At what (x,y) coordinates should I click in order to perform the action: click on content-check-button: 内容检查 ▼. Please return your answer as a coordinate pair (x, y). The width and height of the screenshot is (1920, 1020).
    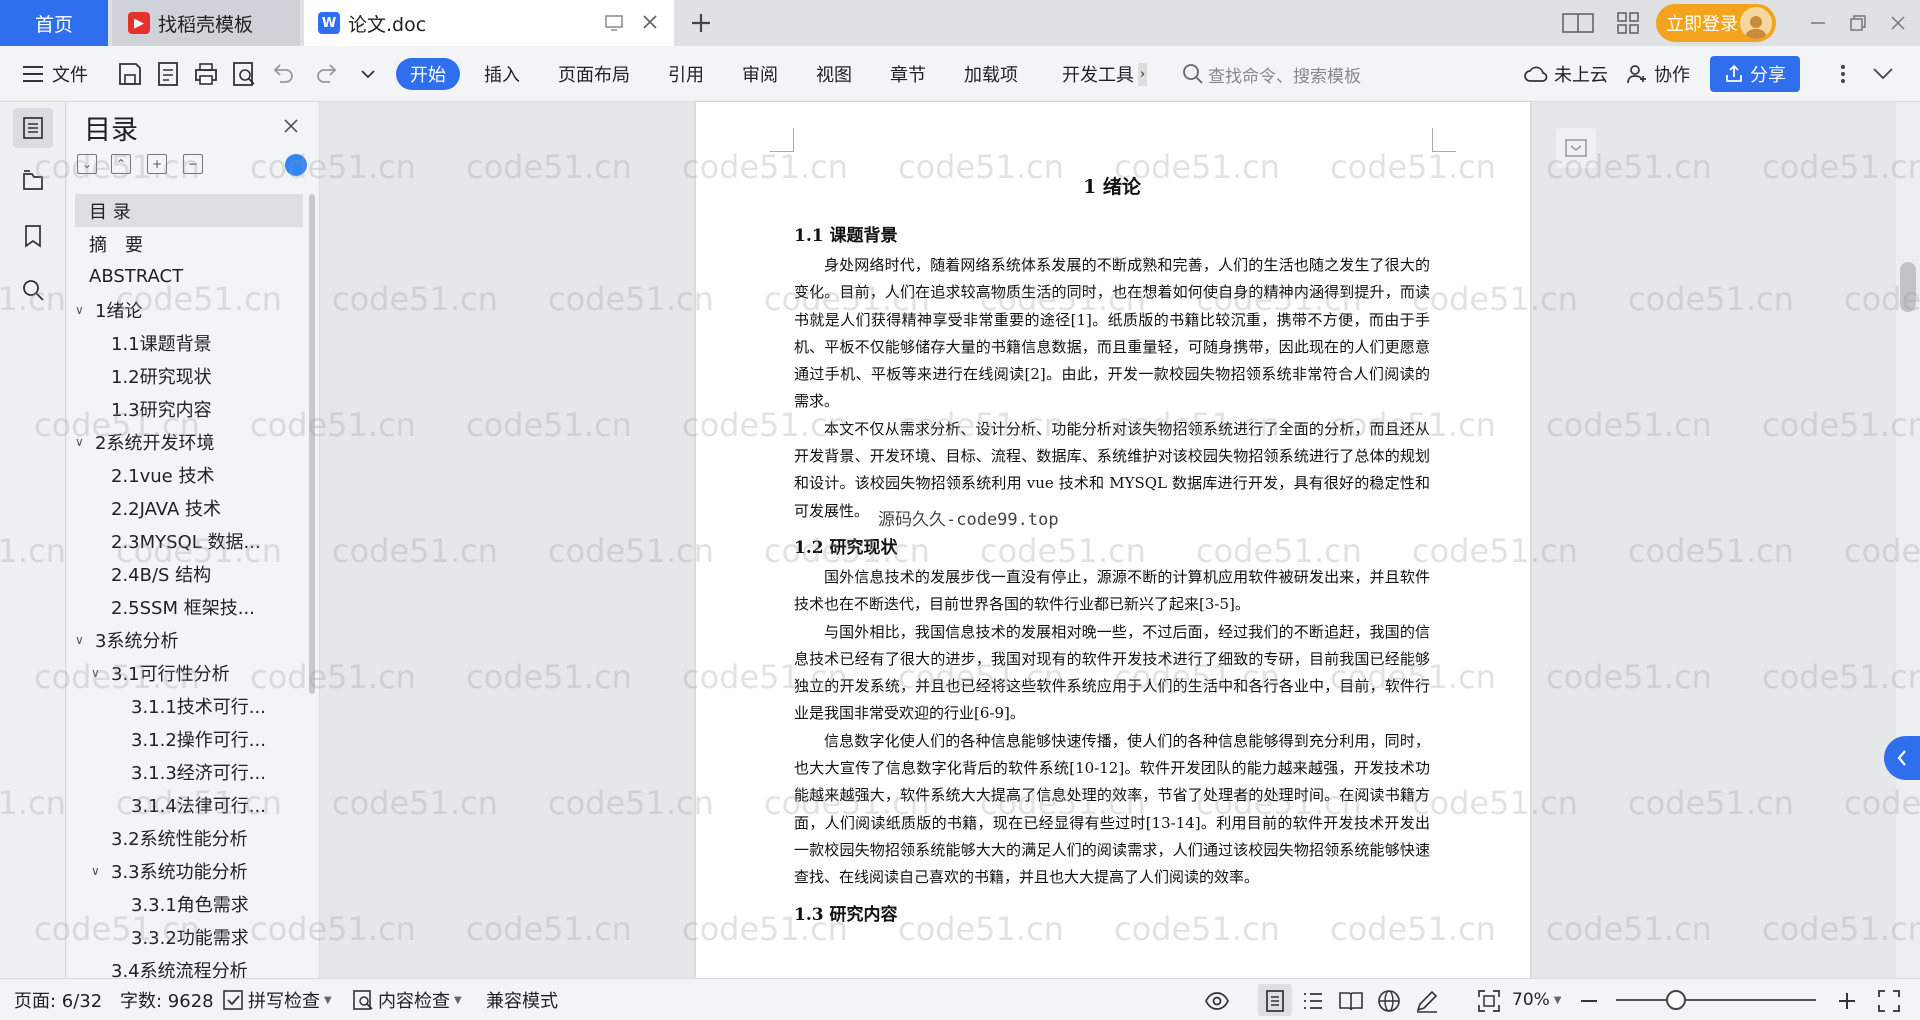
    Looking at the image, I should click on (407, 999).